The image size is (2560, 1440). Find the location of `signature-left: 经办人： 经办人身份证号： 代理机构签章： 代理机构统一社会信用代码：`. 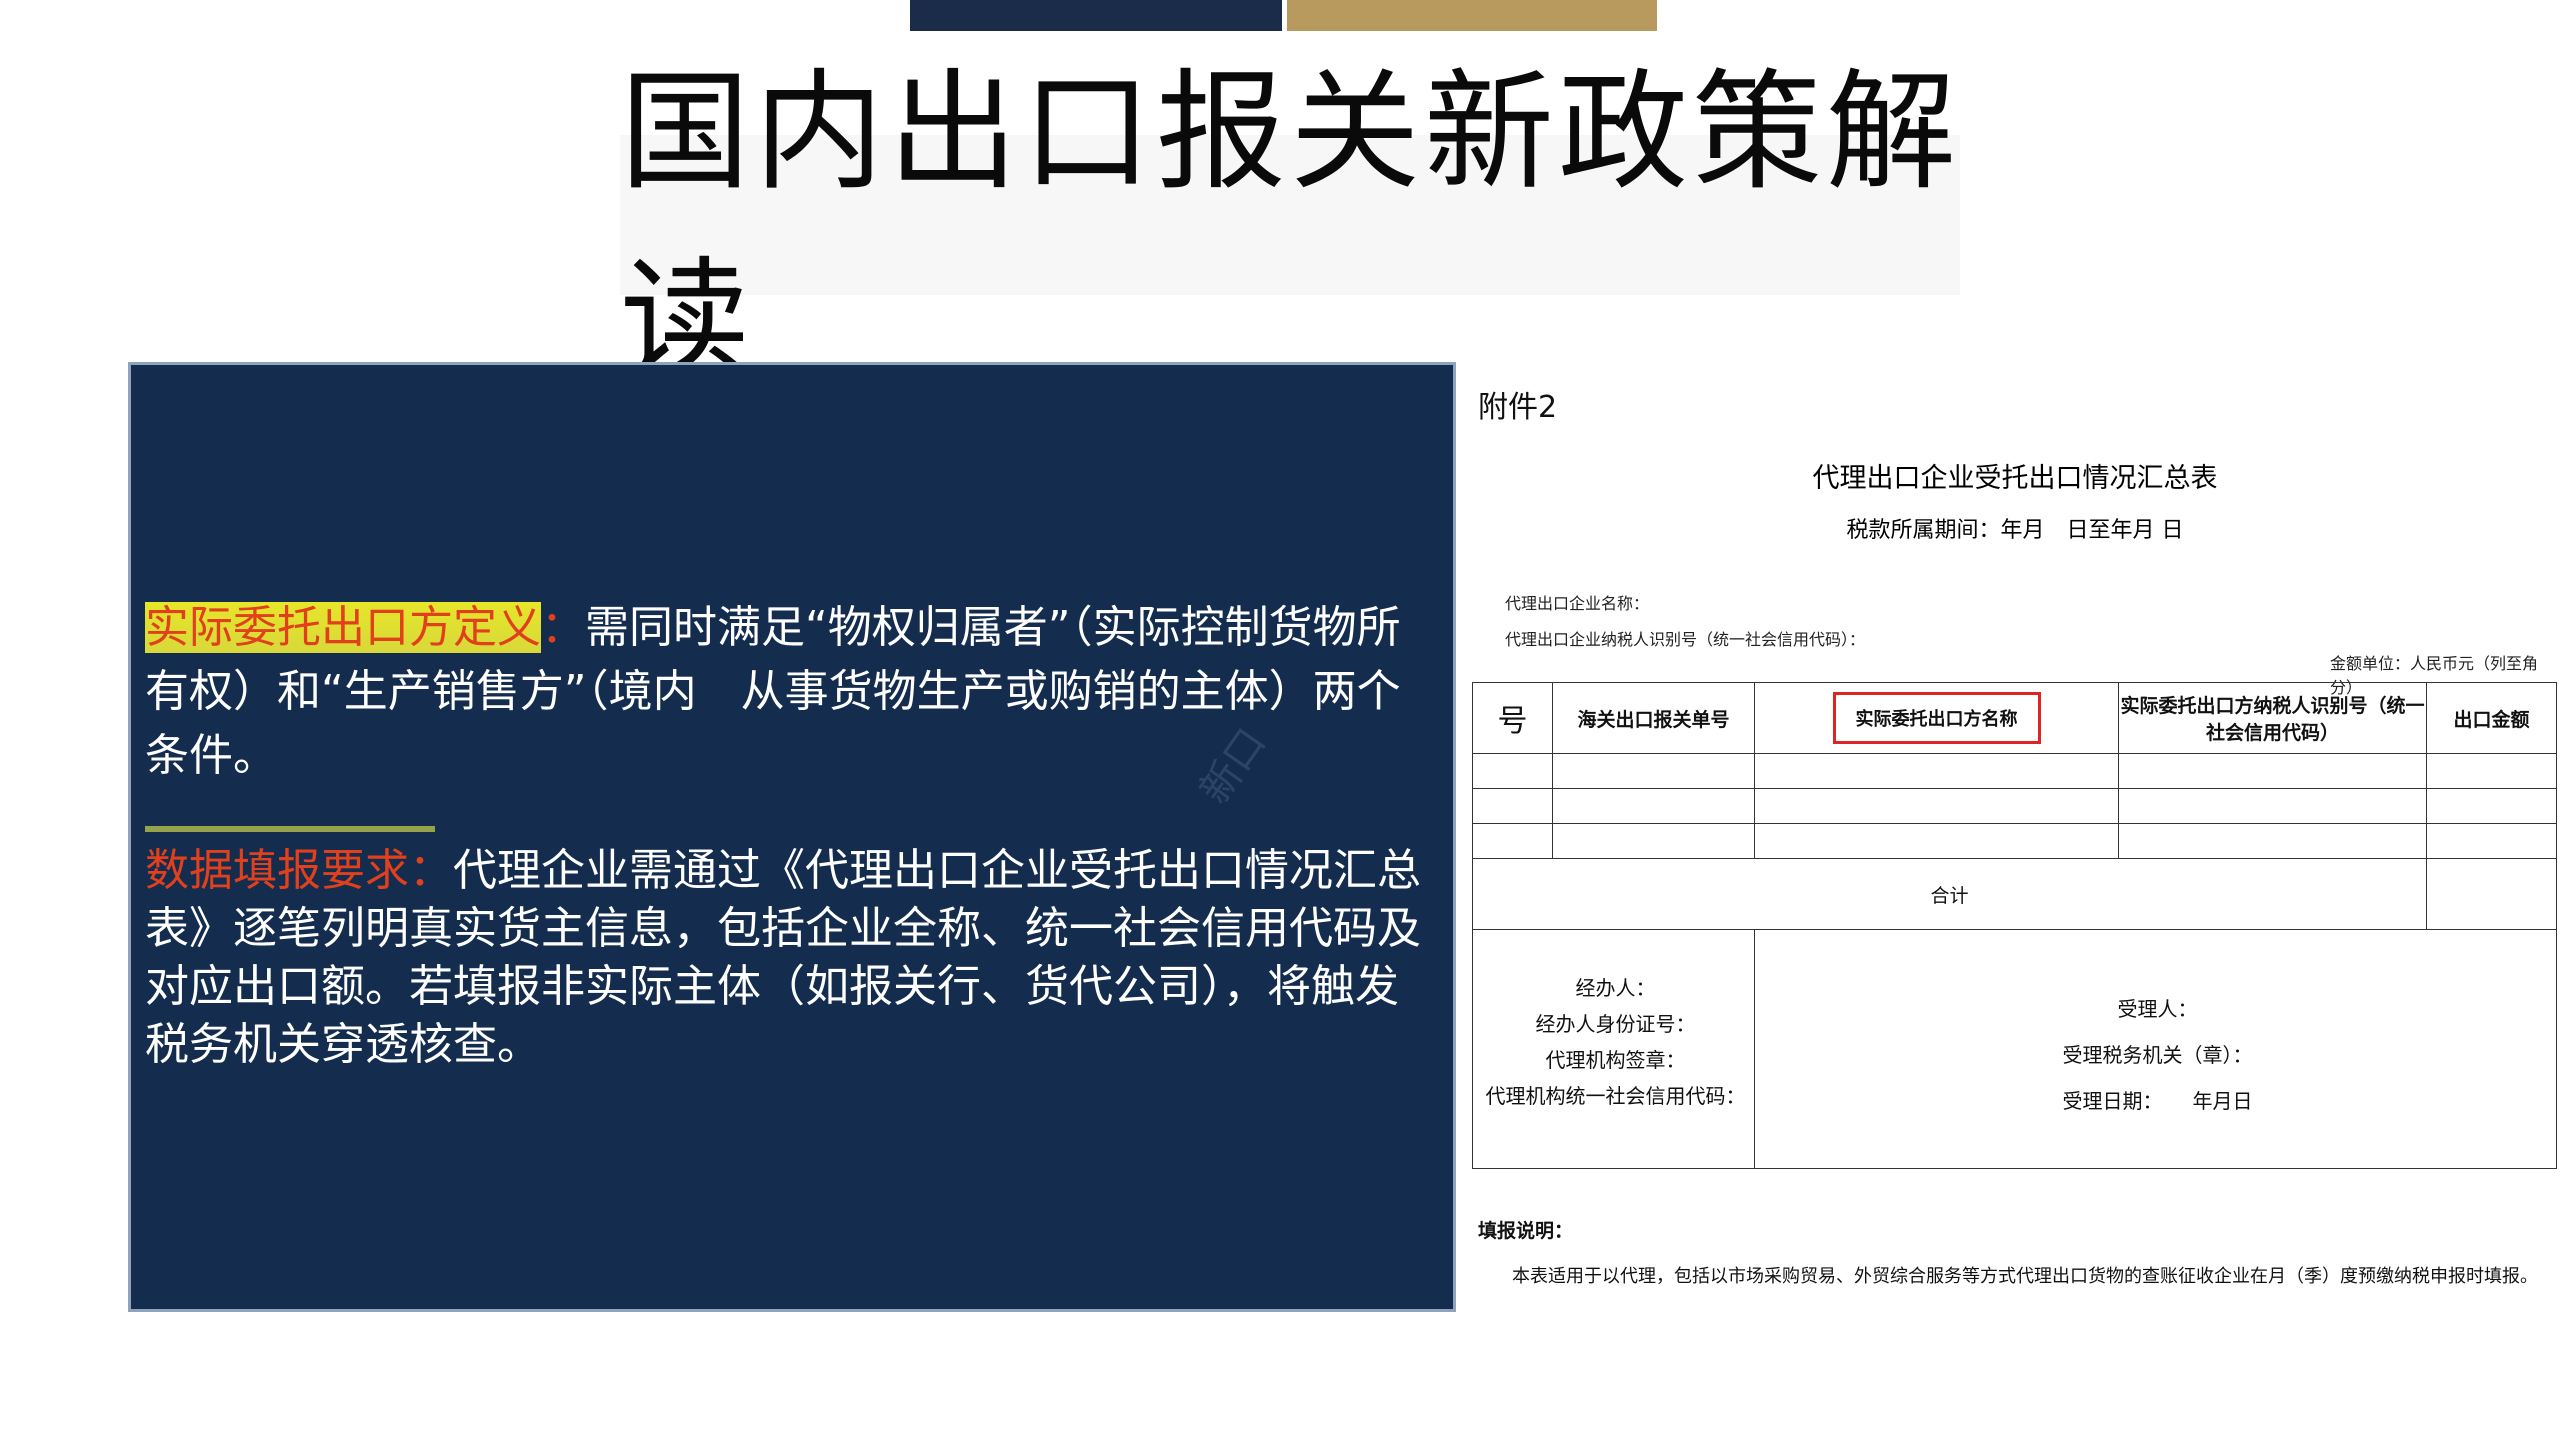

signature-left: 经办人： 经办人身份证号： 代理机构签章： 代理机构统一社会信用代码： is located at coordinates (1613, 1049).